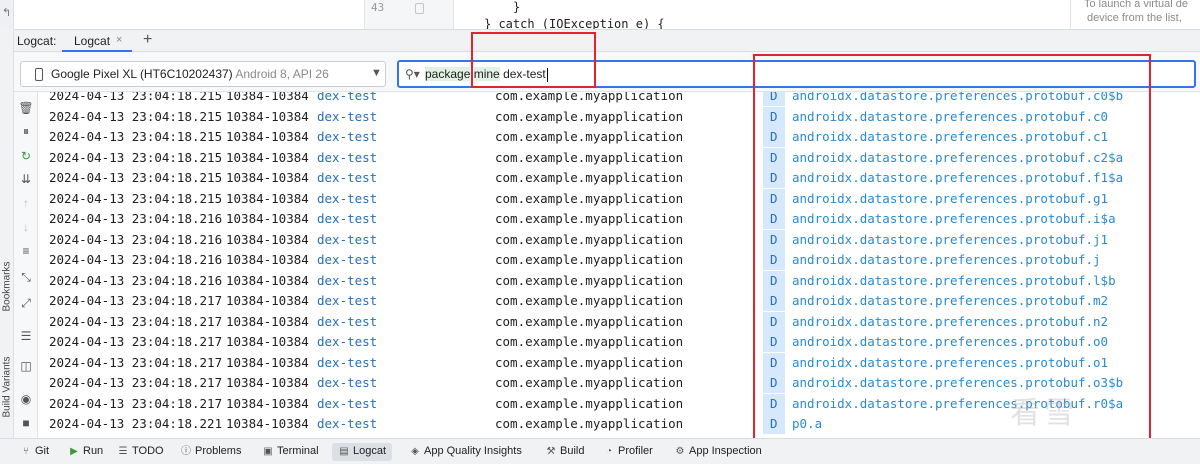 The height and width of the screenshot is (464, 1200). What do you see at coordinates (119, 40) in the screenshot?
I see `close-icon: ×` at bounding box center [119, 40].